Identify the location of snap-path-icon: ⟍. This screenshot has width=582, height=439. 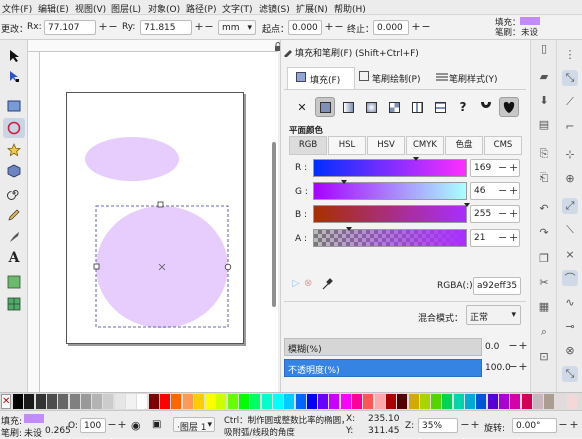
(570, 230).